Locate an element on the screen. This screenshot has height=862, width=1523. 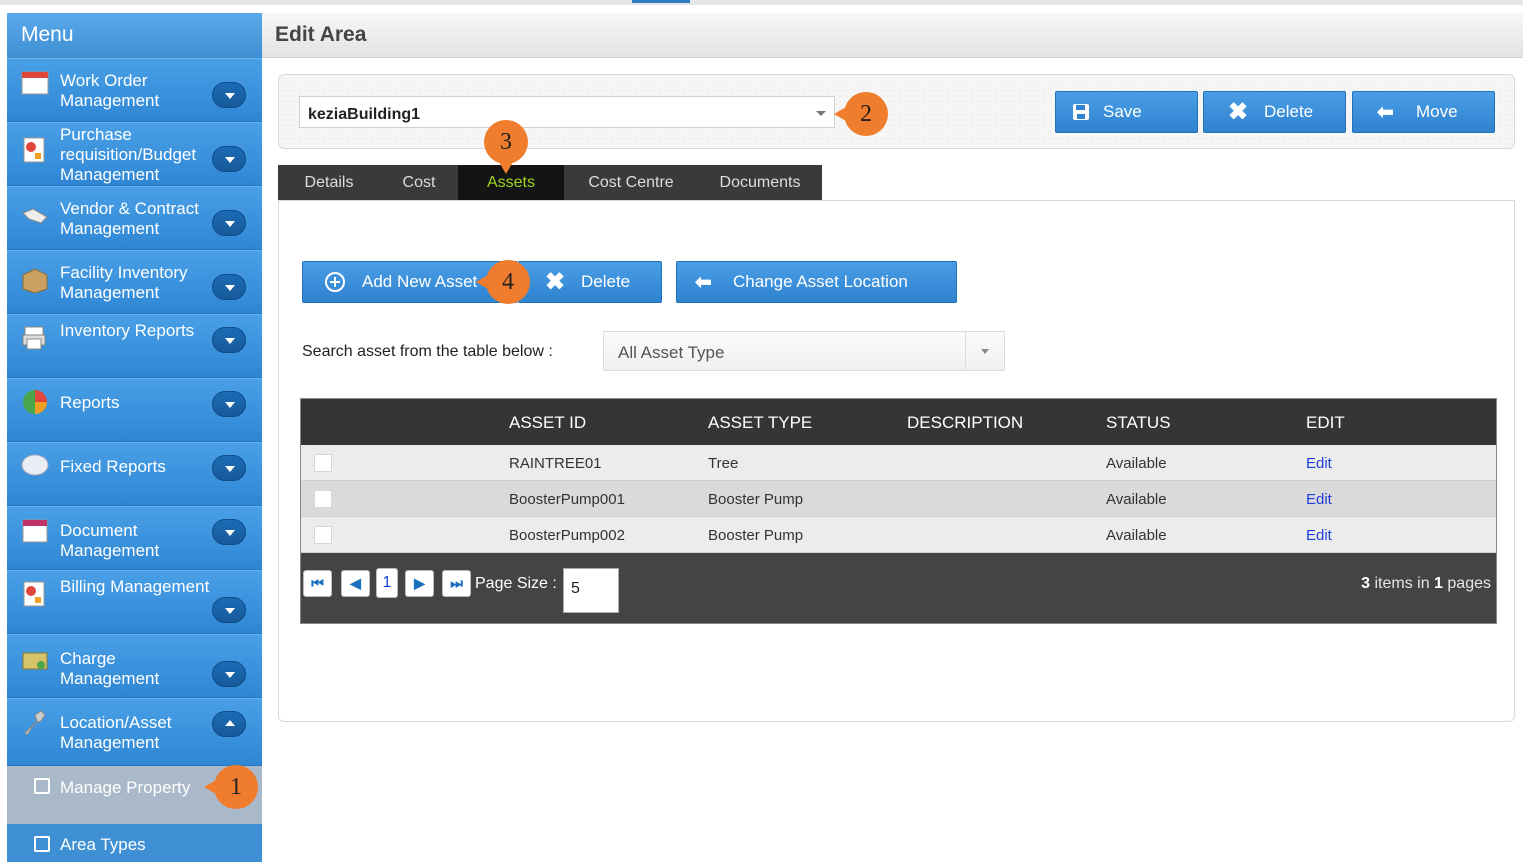
move-button: ⬅ Move is located at coordinates (1423, 112).